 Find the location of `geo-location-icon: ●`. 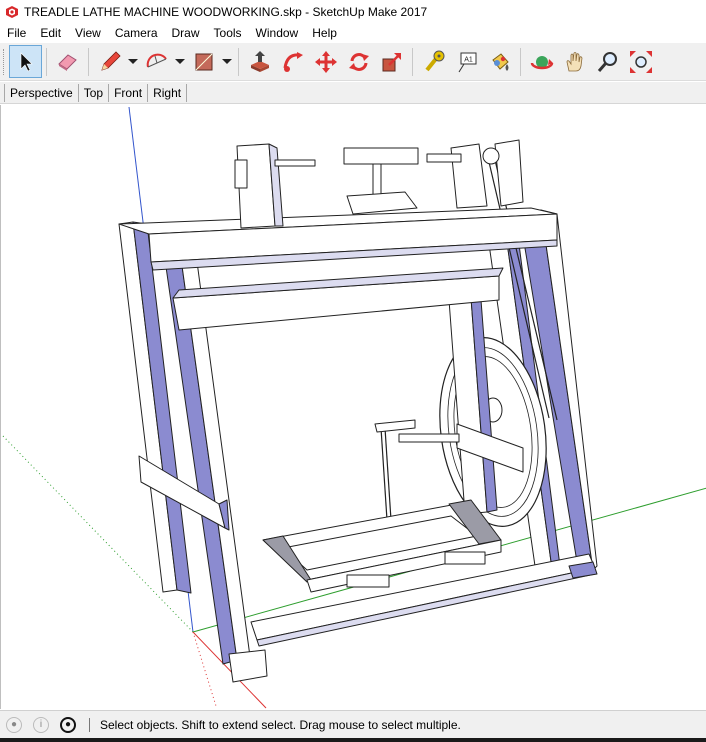

geo-location-icon: ● is located at coordinates (14, 724).